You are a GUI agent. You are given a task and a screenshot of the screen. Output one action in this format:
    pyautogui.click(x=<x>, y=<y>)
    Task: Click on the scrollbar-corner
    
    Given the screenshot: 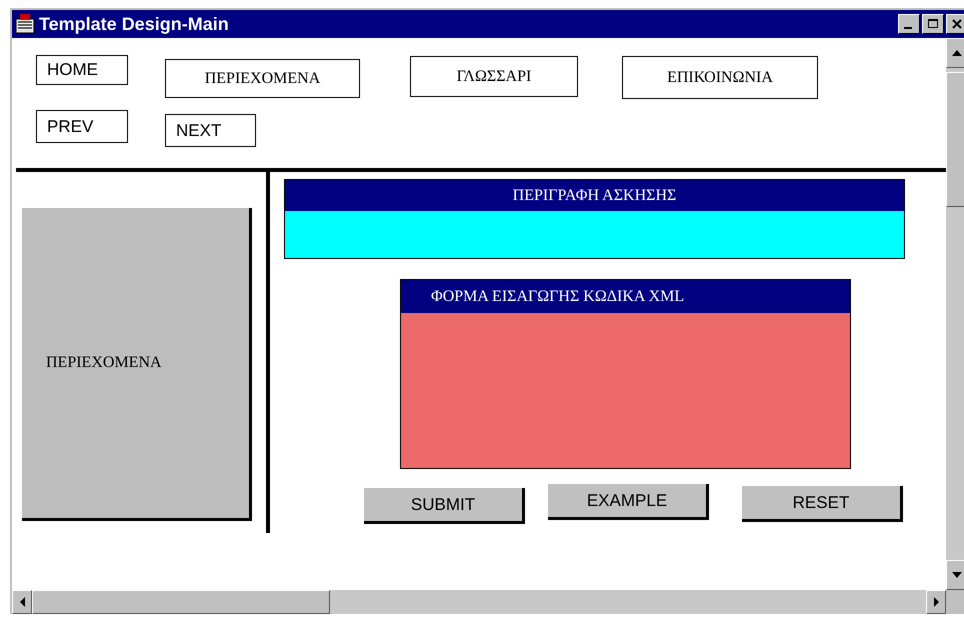 What is the action you would take?
    pyautogui.click(x=955, y=602)
    